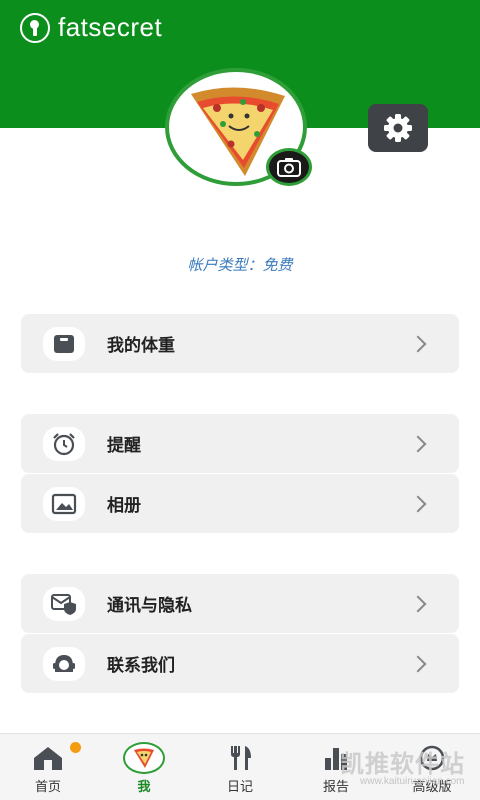 The width and height of the screenshot is (480, 800). I want to click on support-agent-icon, so click(64, 663).